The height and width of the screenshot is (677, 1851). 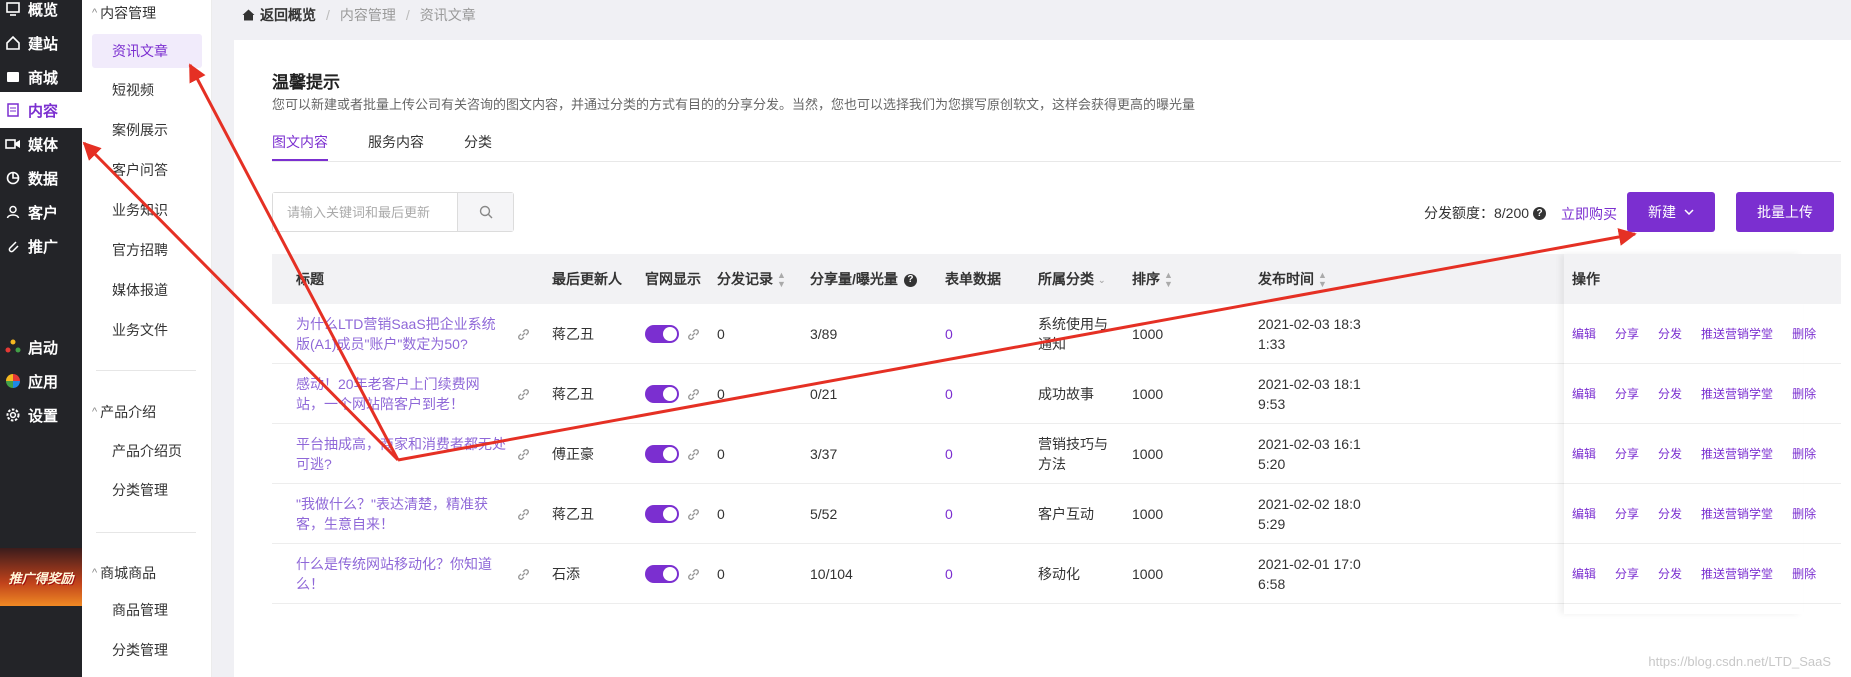 I want to click on submenu-group-content: ^ 内容管理, so click(x=124, y=13).